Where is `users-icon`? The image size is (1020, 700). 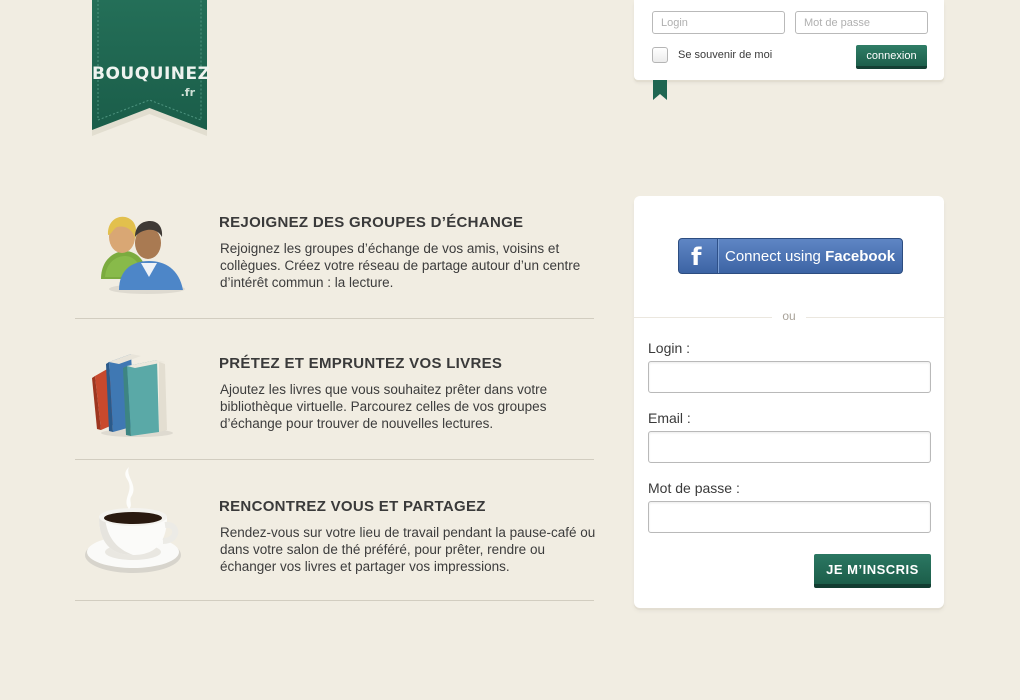
users-icon is located at coordinates (142, 247).